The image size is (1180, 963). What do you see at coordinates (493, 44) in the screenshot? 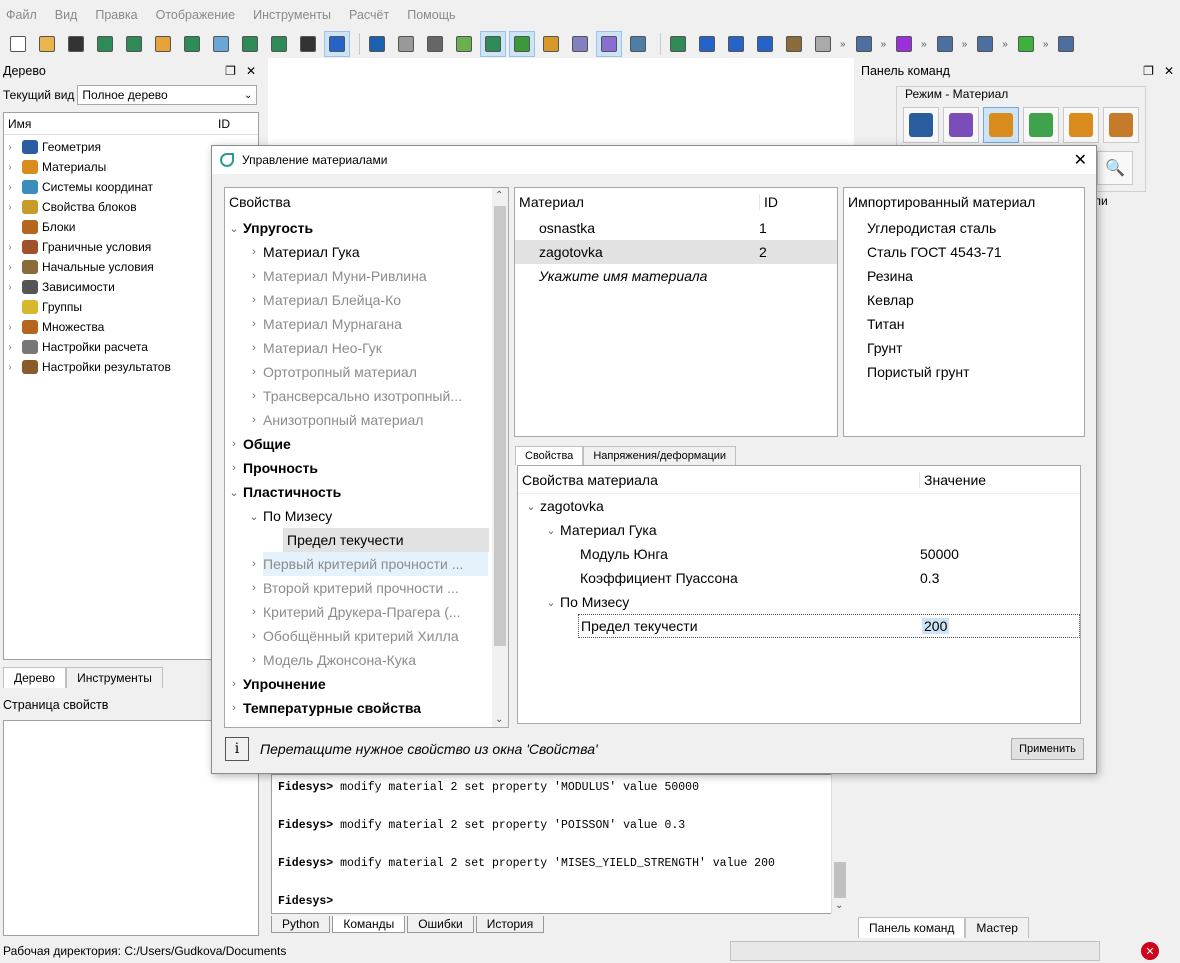
I see `parts-icon` at bounding box center [493, 44].